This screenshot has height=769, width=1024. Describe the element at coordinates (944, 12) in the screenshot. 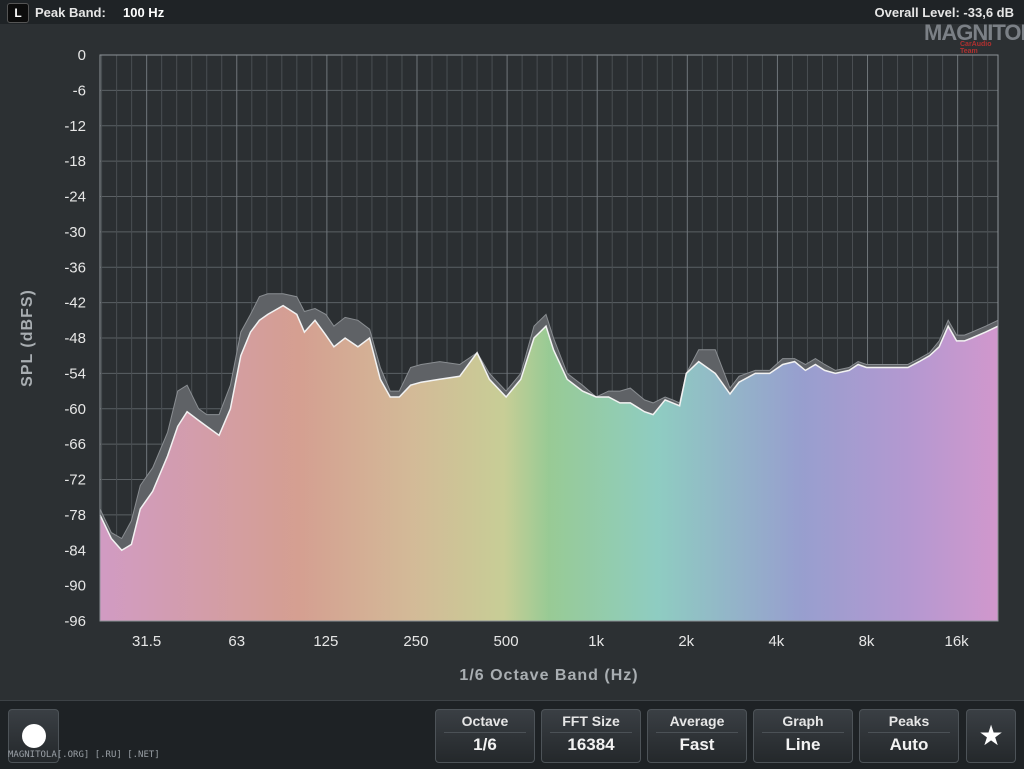

I see `overall-level: Overall Level: -33,6 dB` at that location.